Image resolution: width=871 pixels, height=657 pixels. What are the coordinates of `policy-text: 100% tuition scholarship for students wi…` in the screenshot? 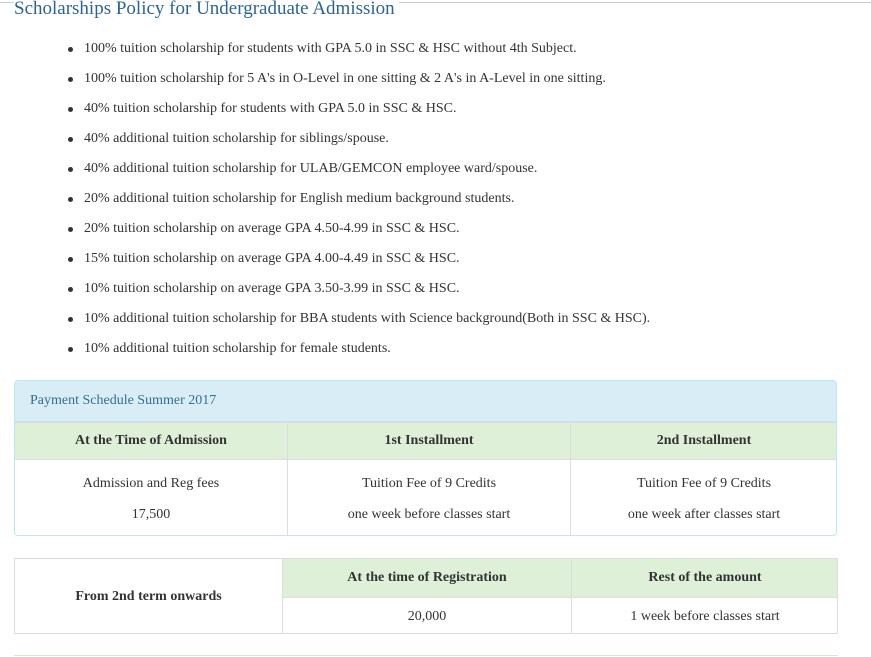 It's located at (330, 48).